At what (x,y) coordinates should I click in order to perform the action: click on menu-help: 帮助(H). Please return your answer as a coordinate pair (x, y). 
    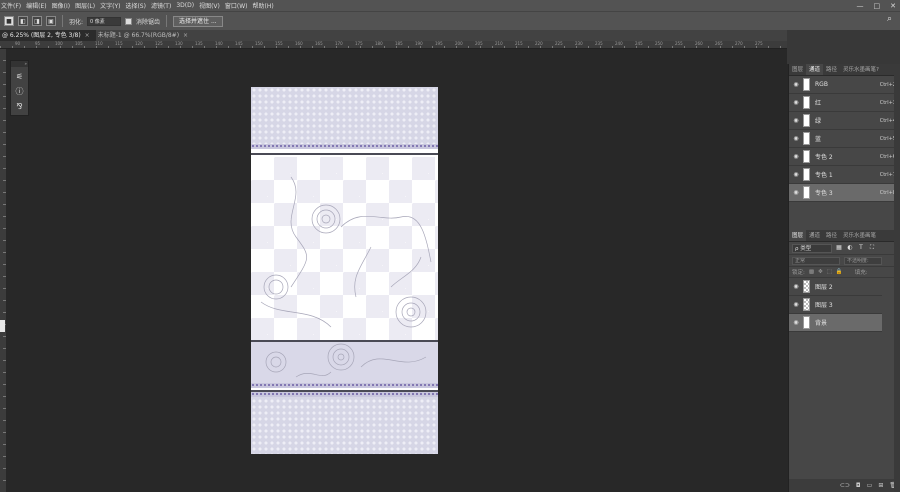
    Looking at the image, I should click on (263, 5).